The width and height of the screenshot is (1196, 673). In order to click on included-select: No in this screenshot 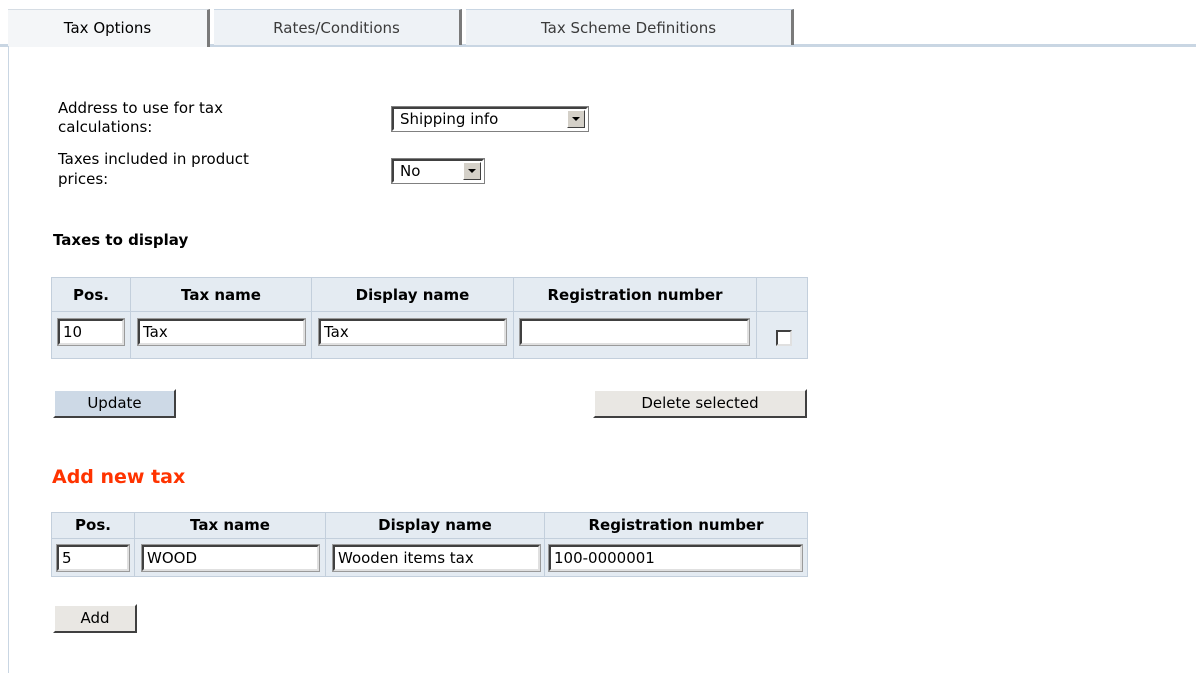, I will do `click(438, 171)`.